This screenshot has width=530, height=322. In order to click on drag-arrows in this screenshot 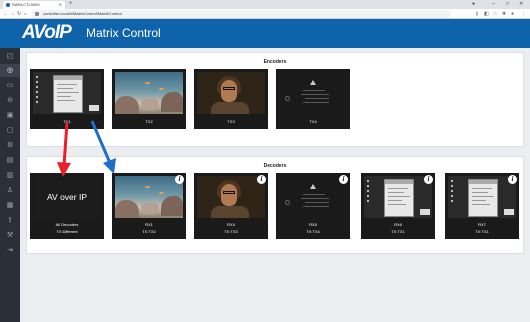, I will do `click(86, 148)`.